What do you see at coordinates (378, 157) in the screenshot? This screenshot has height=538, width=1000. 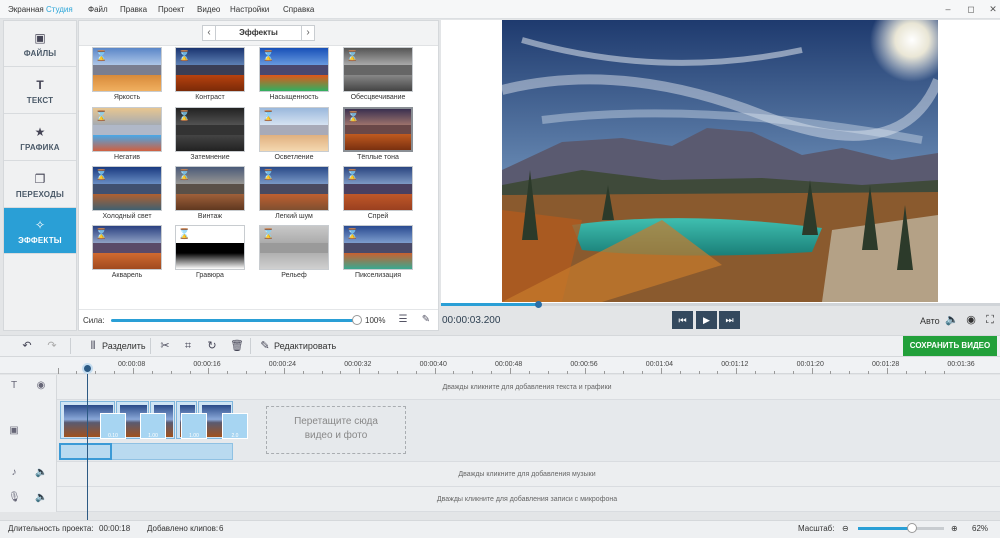 I see `effect-label: Тёплые тона` at bounding box center [378, 157].